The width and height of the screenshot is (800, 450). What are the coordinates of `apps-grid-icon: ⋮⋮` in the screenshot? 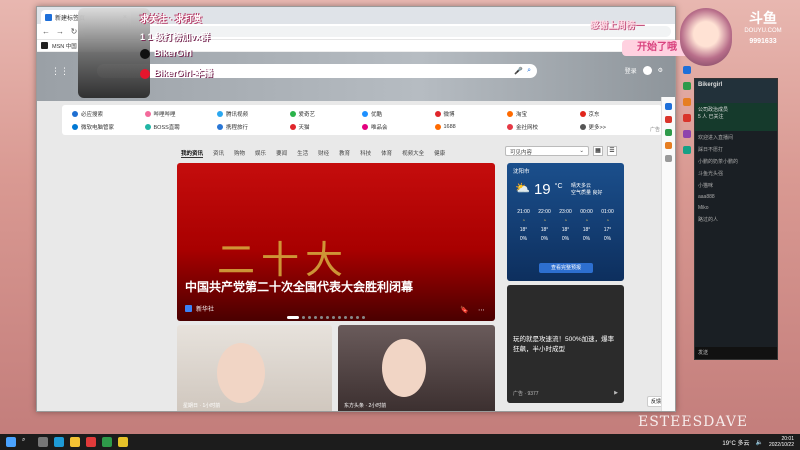 It's located at (60, 71).